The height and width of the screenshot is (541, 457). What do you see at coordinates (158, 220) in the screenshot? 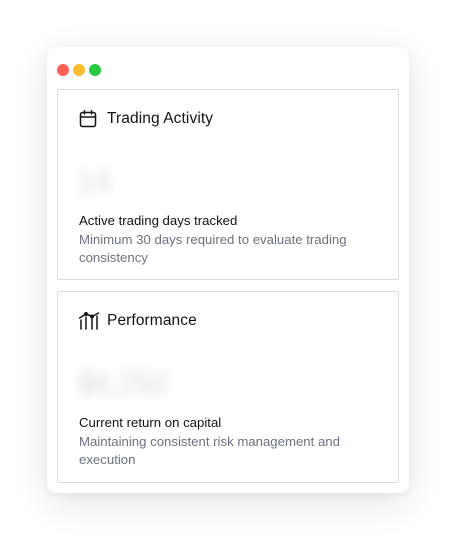
I see `metric-label: Active trading days tracked` at bounding box center [158, 220].